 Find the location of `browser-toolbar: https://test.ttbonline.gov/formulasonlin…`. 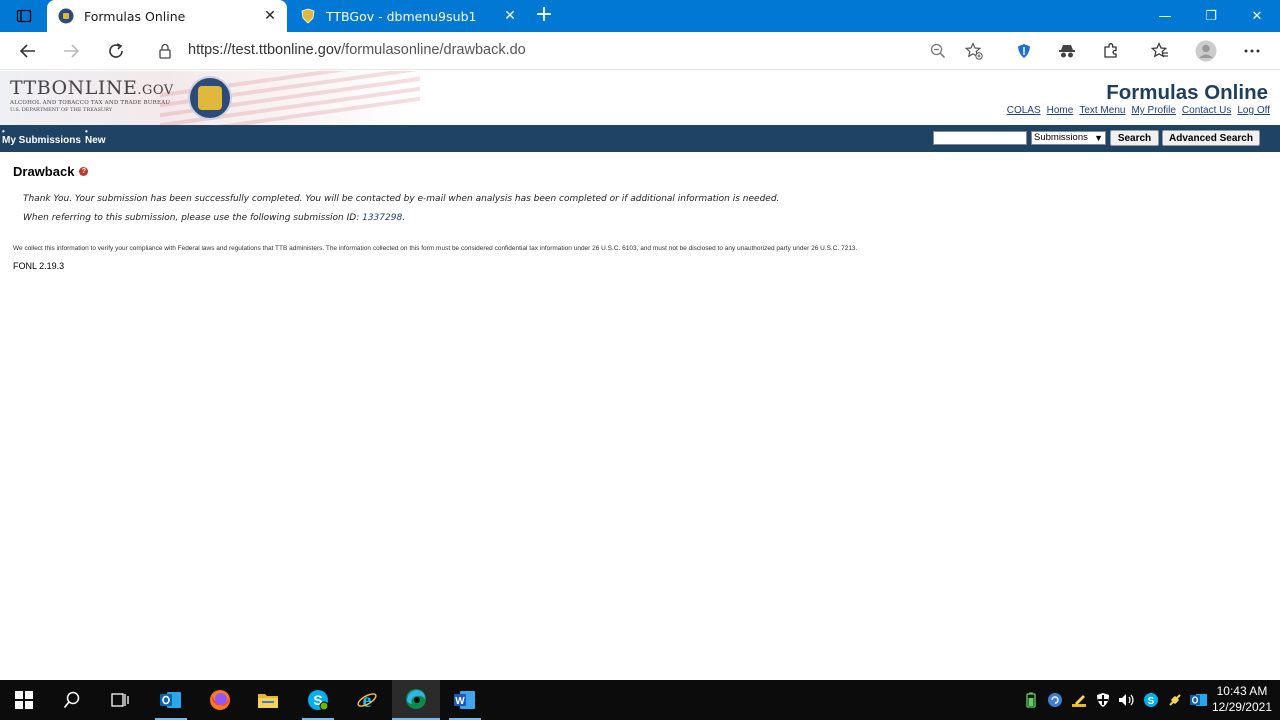

browser-toolbar: https://test.ttbonline.gov/formulasonlin… is located at coordinates (640, 51).